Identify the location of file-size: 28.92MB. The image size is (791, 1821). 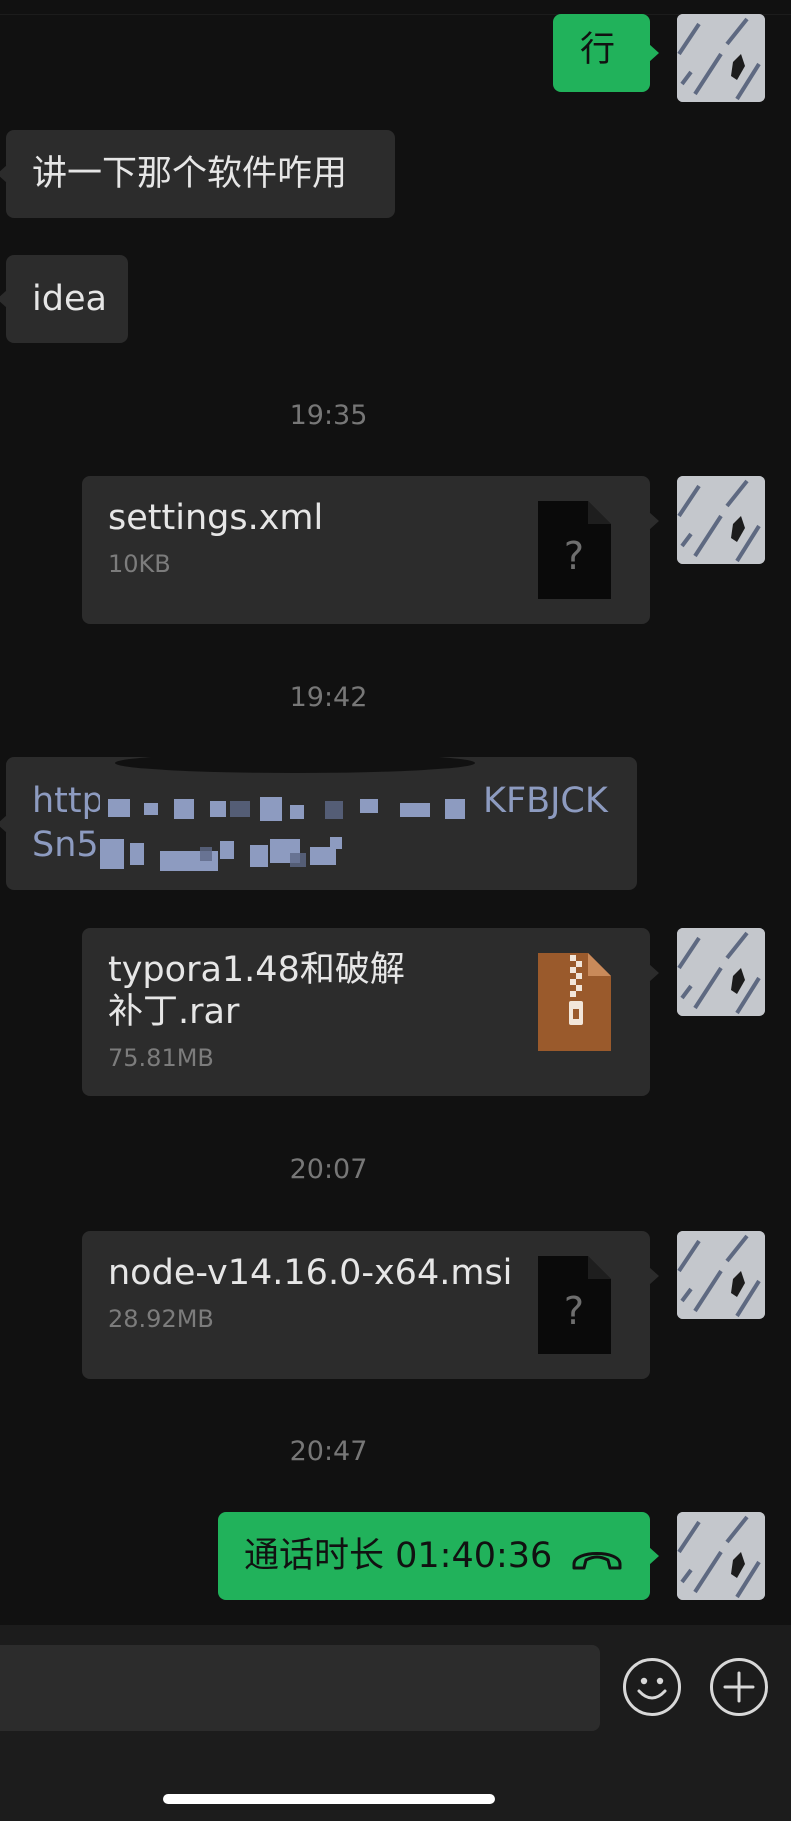
(161, 1319).